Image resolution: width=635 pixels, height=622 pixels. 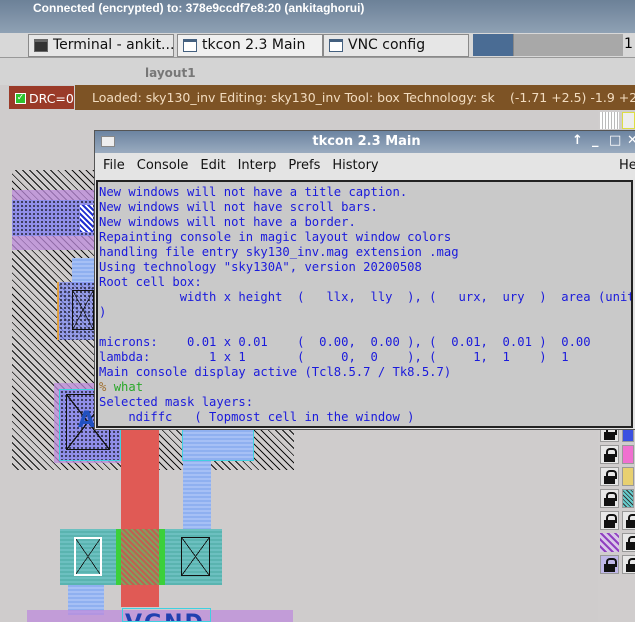 What do you see at coordinates (631, 140) in the screenshot?
I see `close-icon: ✕` at bounding box center [631, 140].